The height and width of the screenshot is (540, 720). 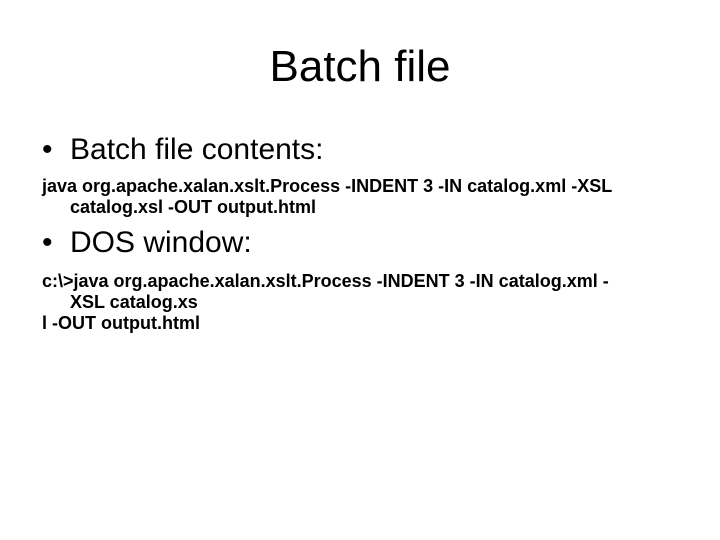 What do you see at coordinates (121, 323) in the screenshot?
I see `command-line: l -OUT output.html` at bounding box center [121, 323].